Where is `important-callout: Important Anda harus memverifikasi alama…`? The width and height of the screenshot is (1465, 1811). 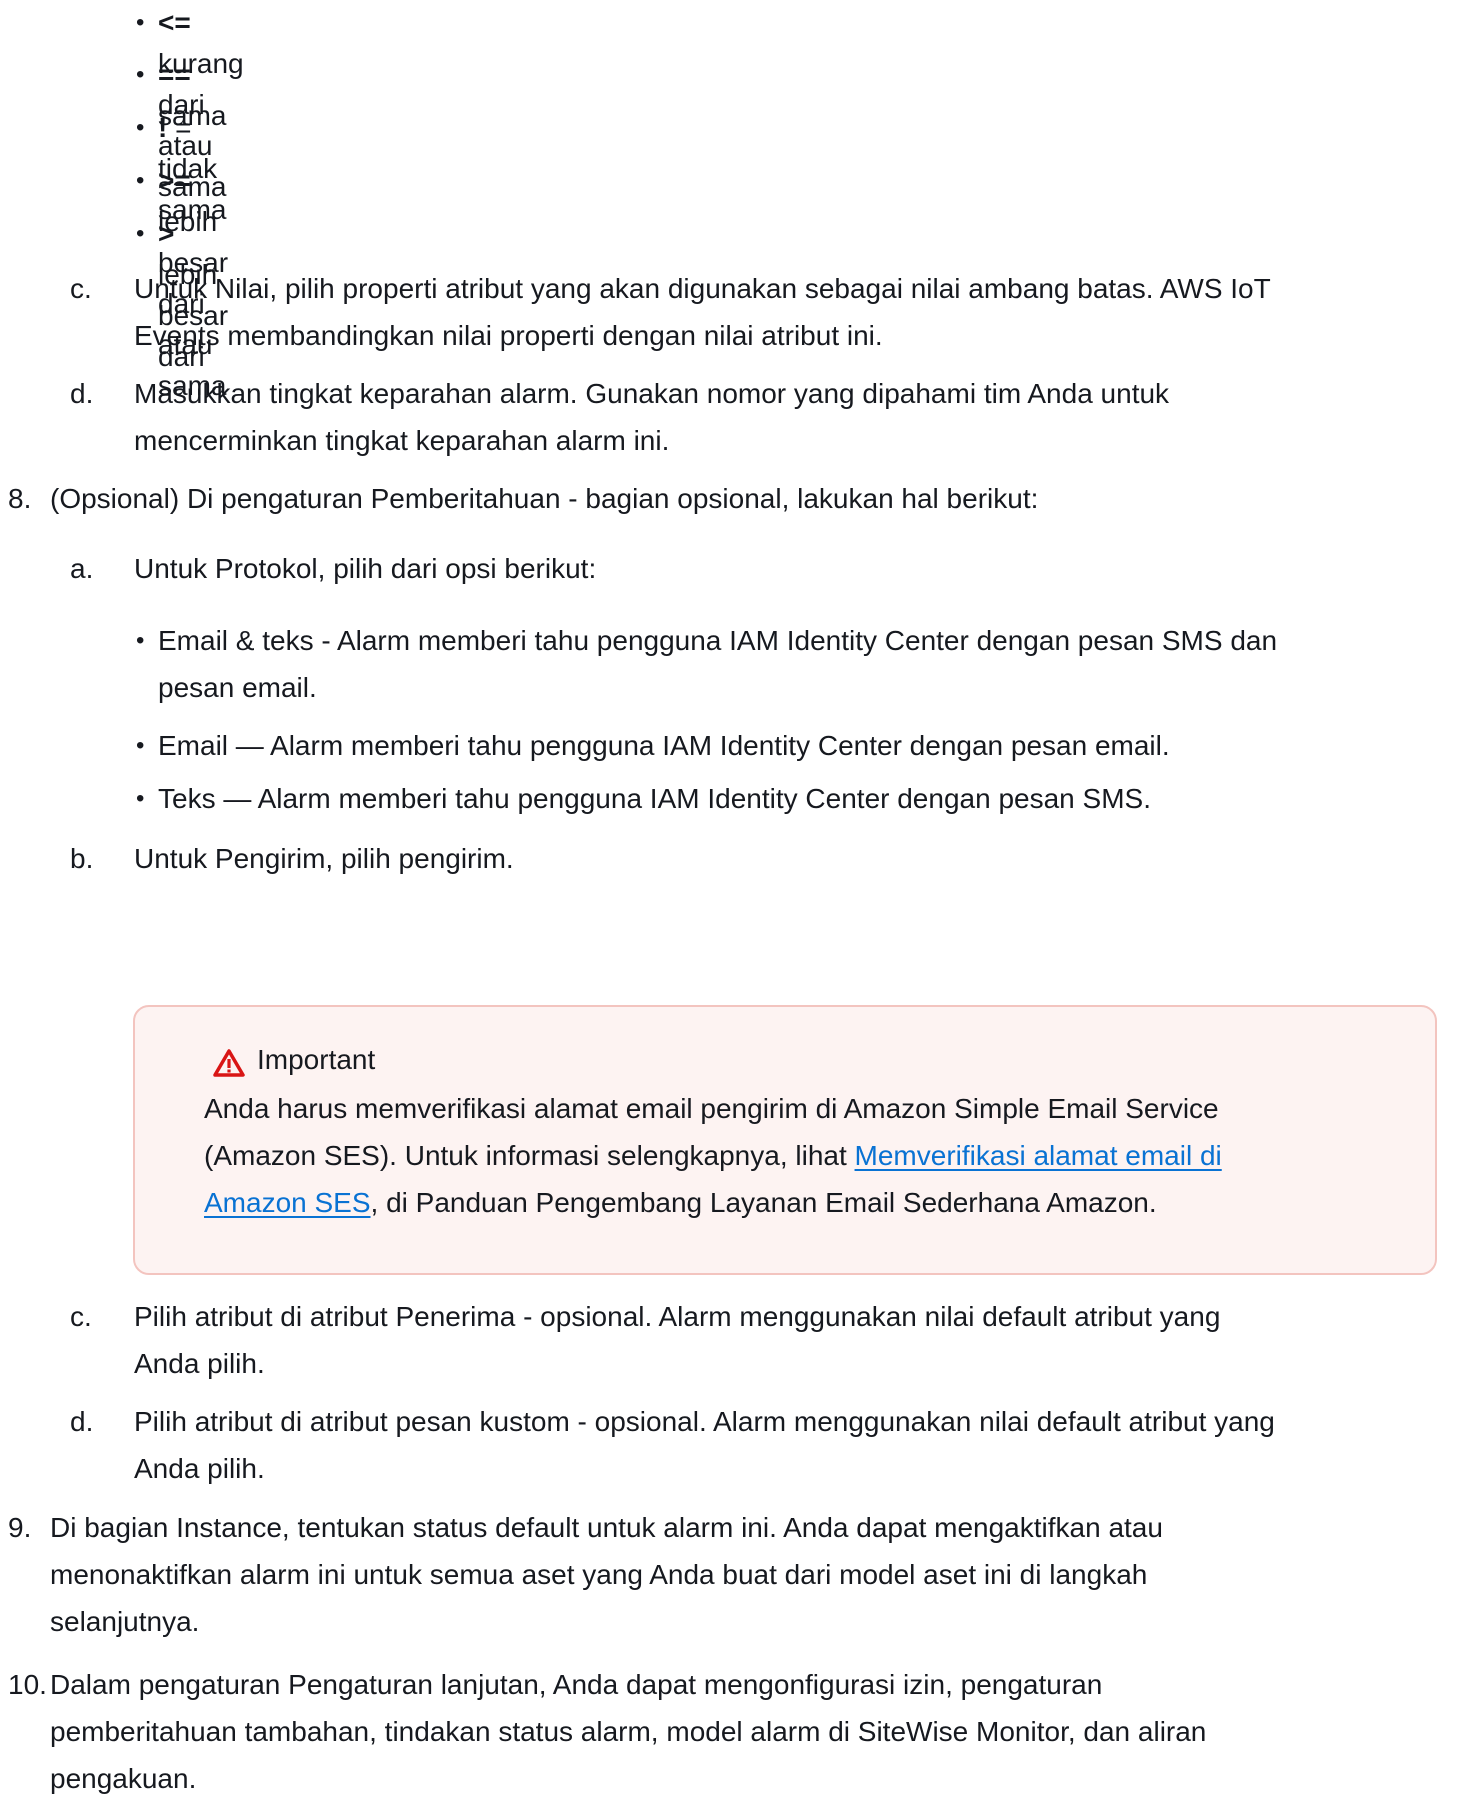 important-callout: Important Anda harus memverifikasi alama… is located at coordinates (785, 1140).